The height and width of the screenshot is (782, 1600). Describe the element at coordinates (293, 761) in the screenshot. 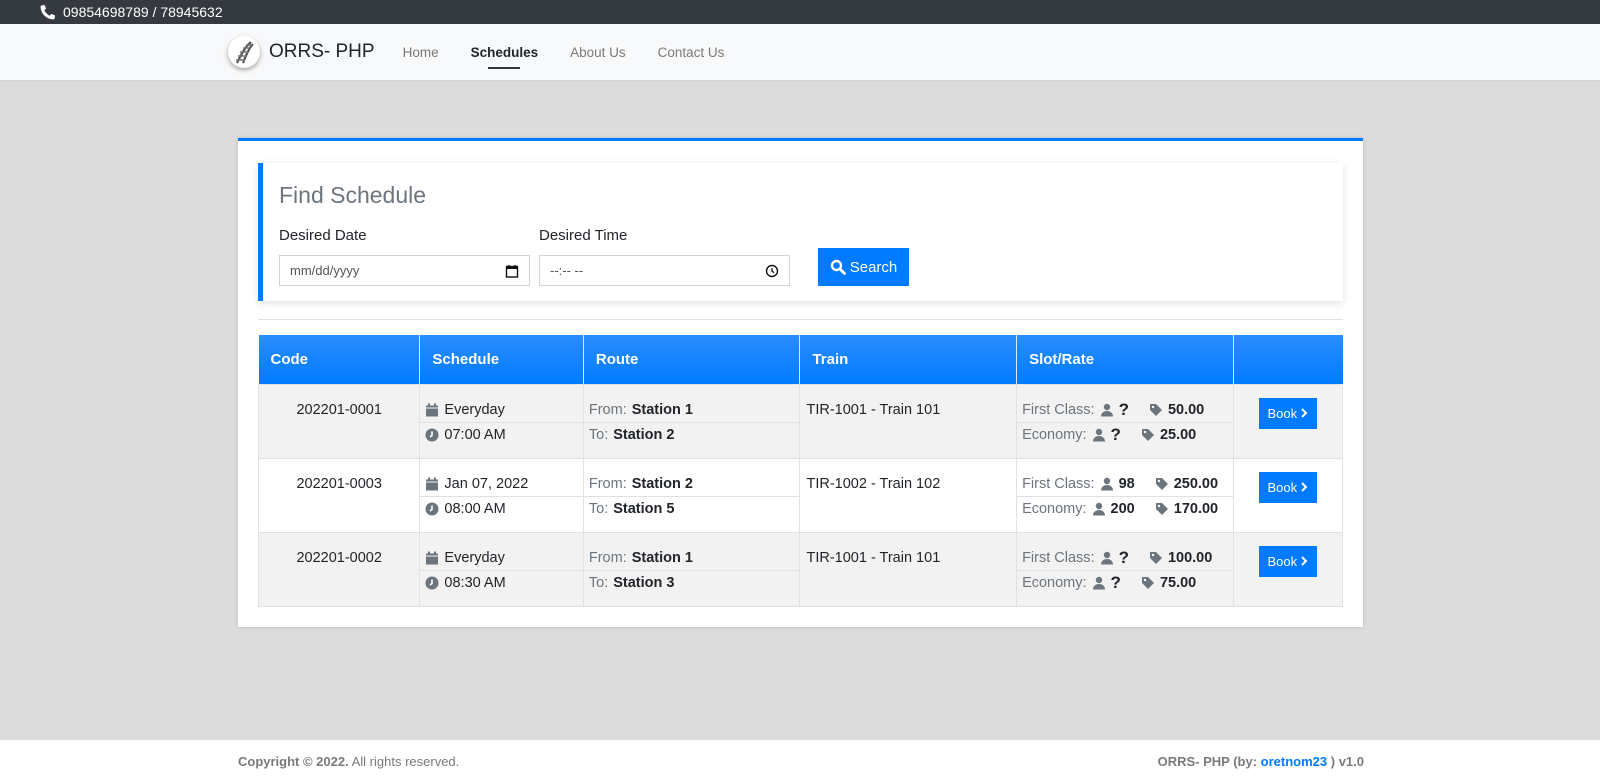

I see `copyright-year: Copyright © 2022.` at that location.